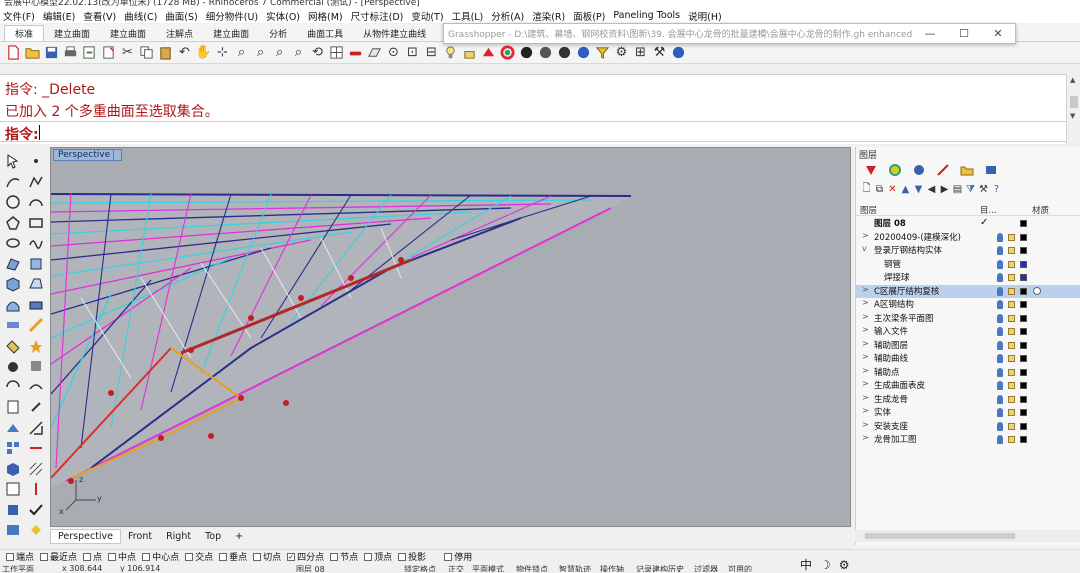 The width and height of the screenshot is (1080, 573). What do you see at coordinates (919, 170) in the screenshot?
I see `environment-tab-icon` at bounding box center [919, 170].